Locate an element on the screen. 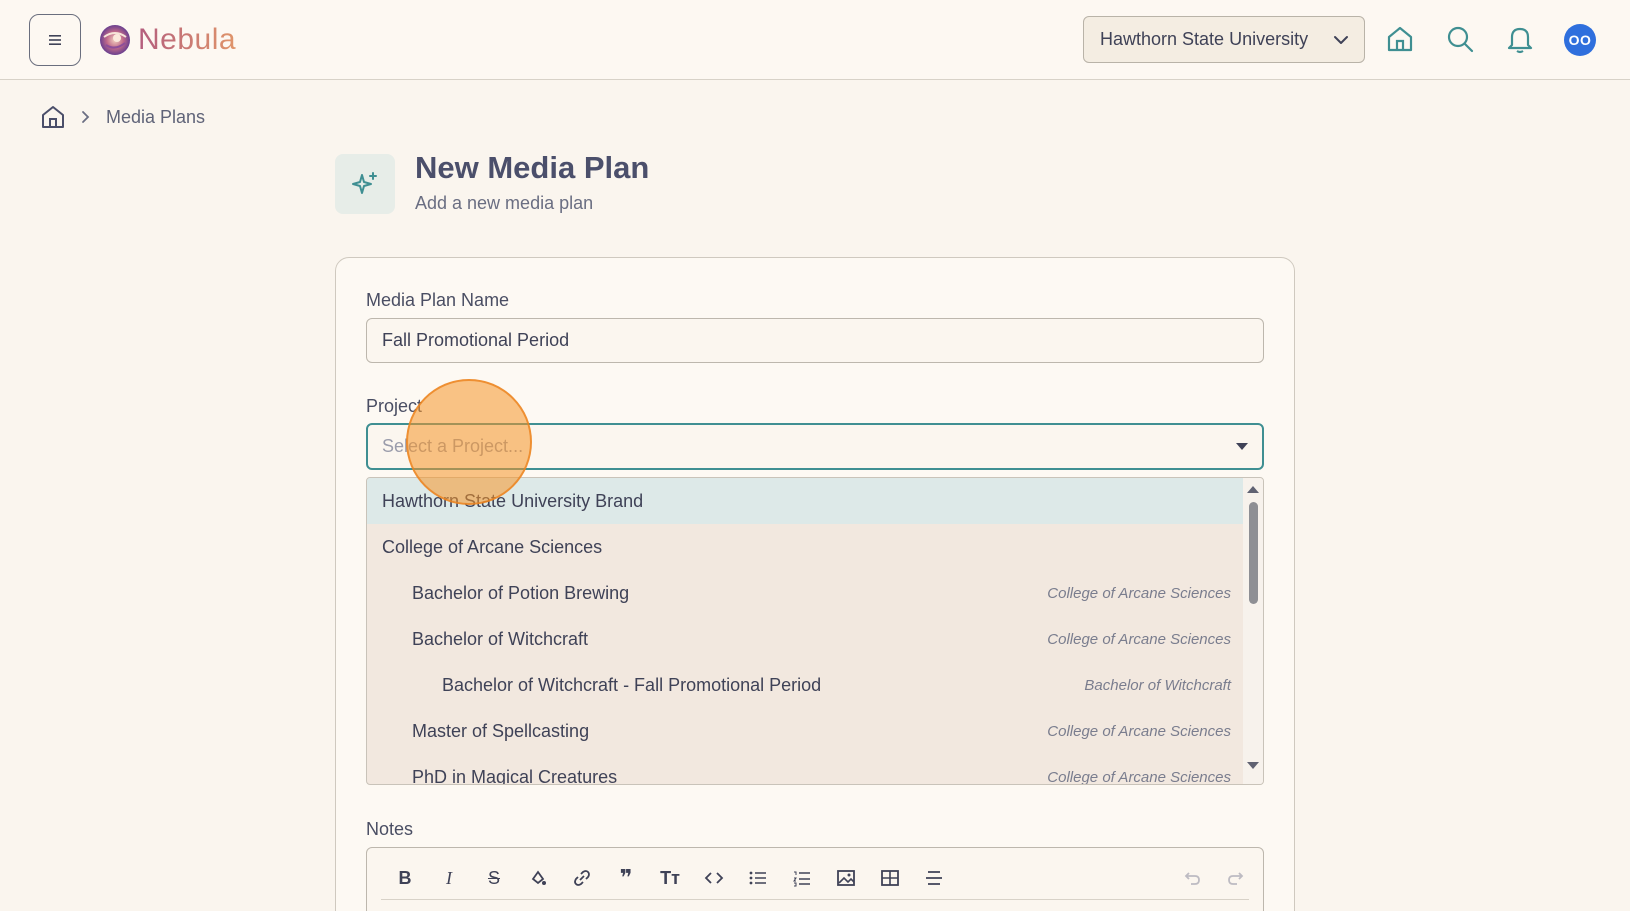 This screenshot has height=911, width=1630. top-bar: Nebula Hawthorn State University OO is located at coordinates (815, 40).